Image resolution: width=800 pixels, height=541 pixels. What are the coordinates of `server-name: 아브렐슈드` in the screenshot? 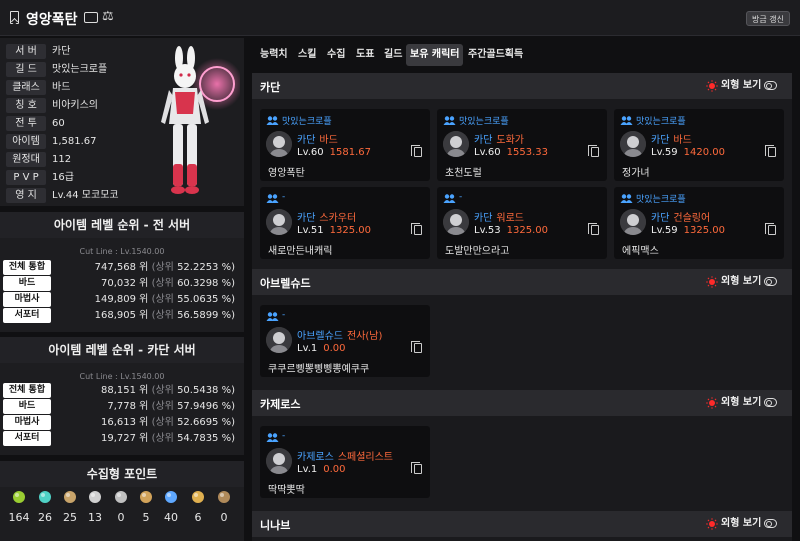 It's located at (285, 283).